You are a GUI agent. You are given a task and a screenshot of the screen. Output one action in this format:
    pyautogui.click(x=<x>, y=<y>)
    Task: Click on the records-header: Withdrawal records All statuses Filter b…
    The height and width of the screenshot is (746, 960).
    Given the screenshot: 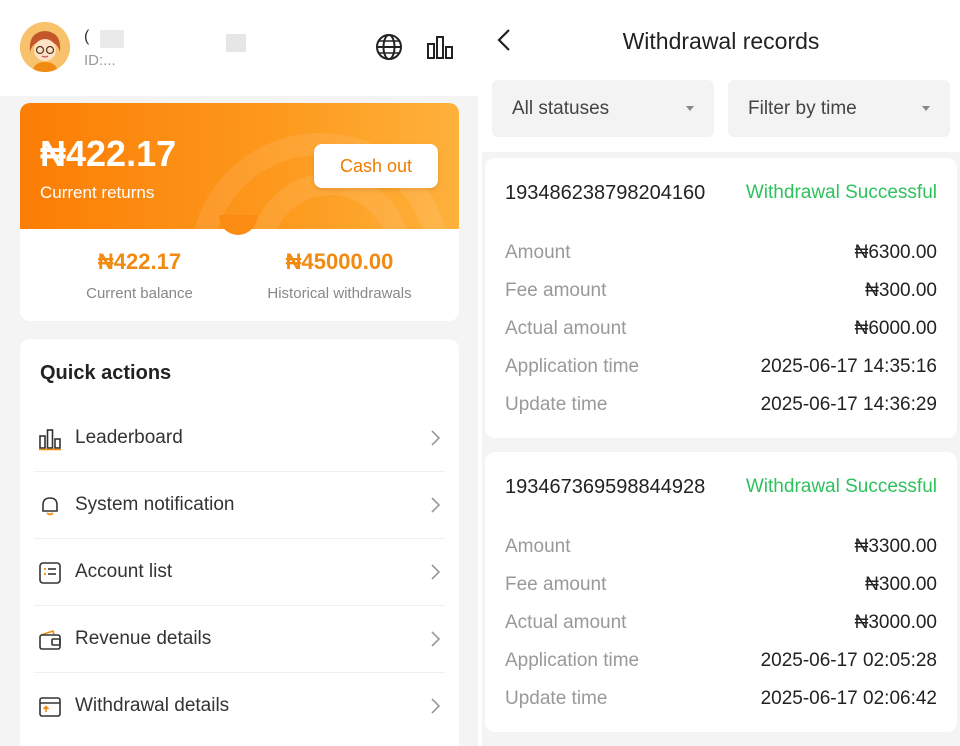 What is the action you would take?
    pyautogui.click(x=721, y=76)
    